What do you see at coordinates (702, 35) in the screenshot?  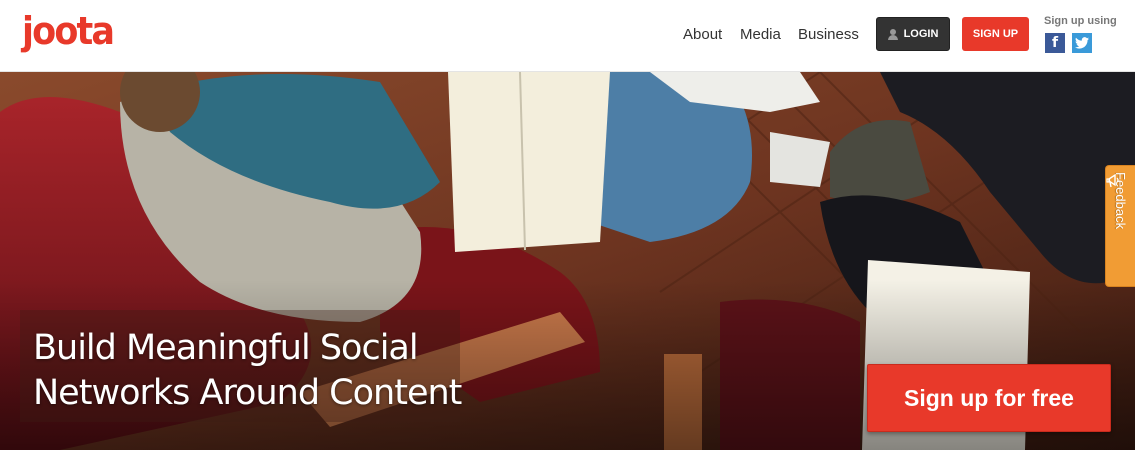 I see `nav-link-about: About` at bounding box center [702, 35].